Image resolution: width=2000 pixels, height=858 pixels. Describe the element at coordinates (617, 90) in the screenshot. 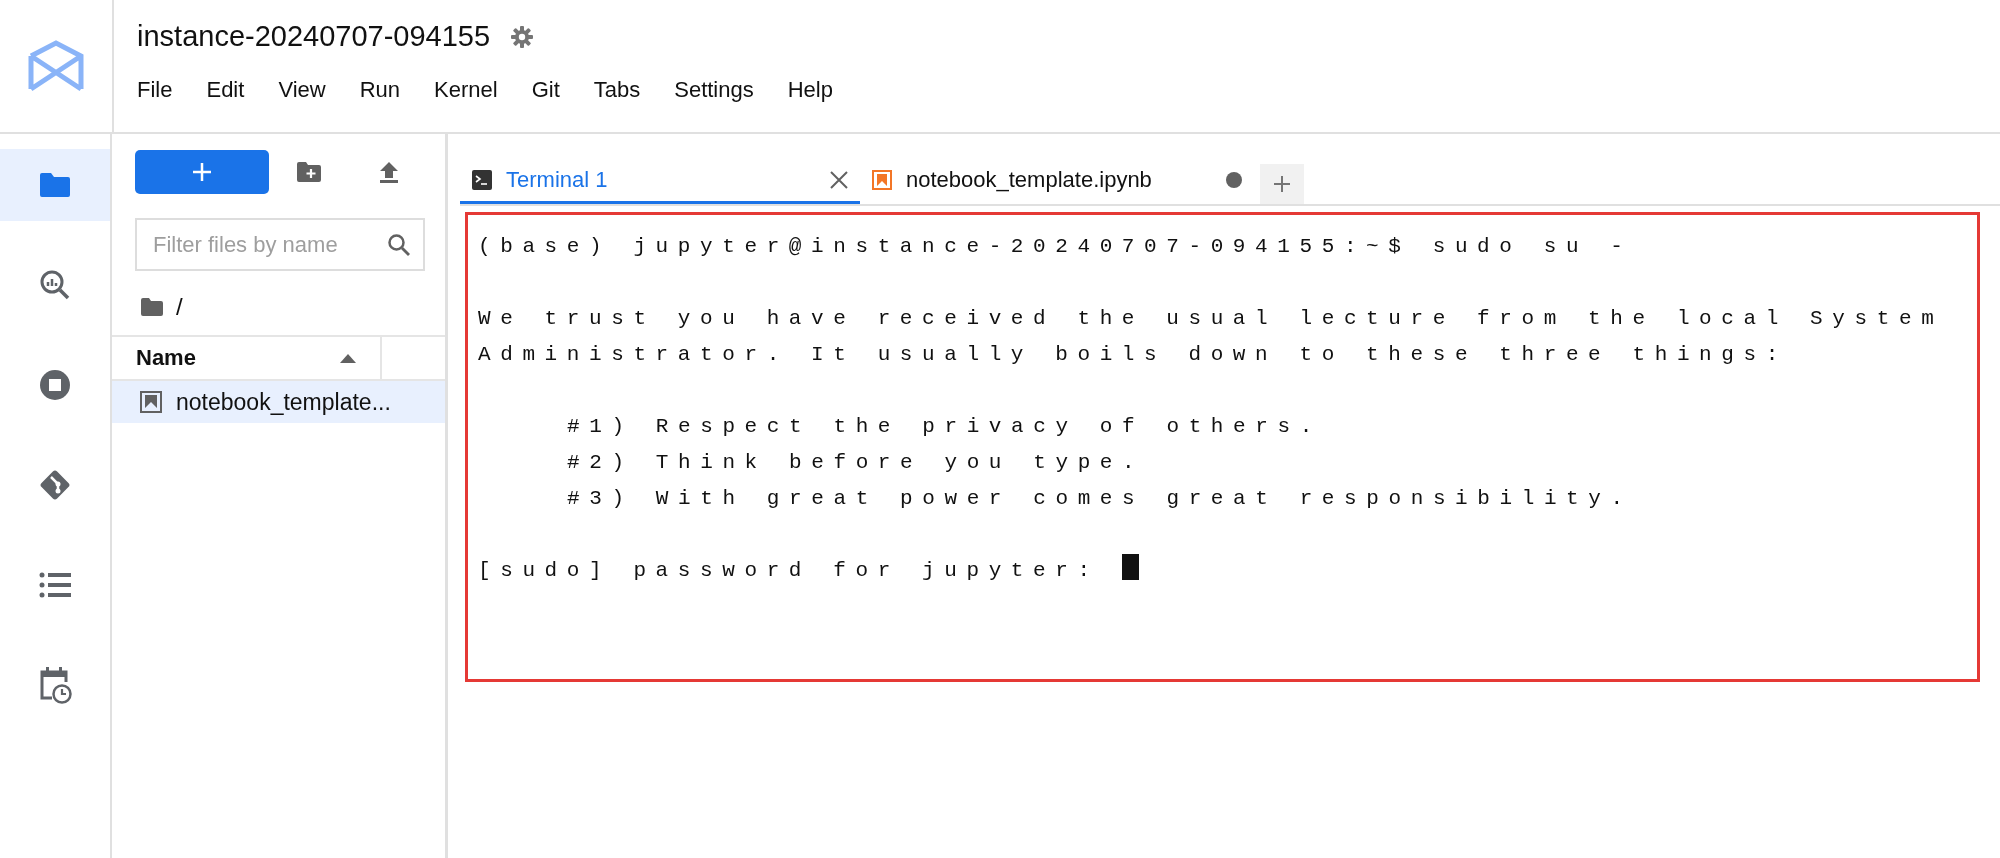

I see `menu-item: Tabs` at that location.